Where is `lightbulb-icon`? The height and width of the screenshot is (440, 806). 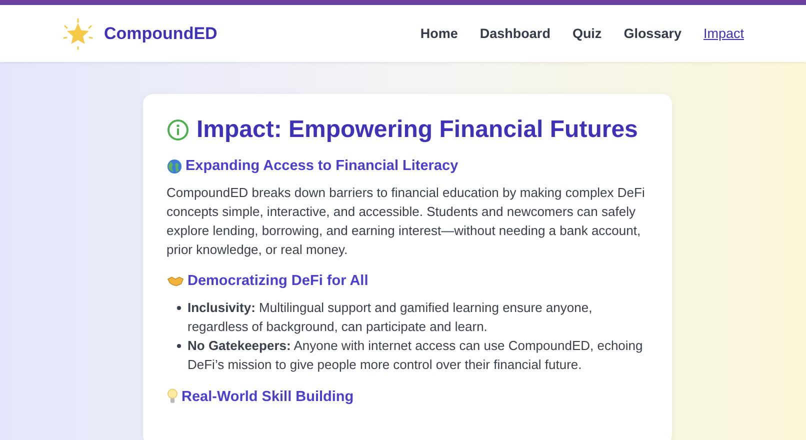 lightbulb-icon is located at coordinates (172, 396).